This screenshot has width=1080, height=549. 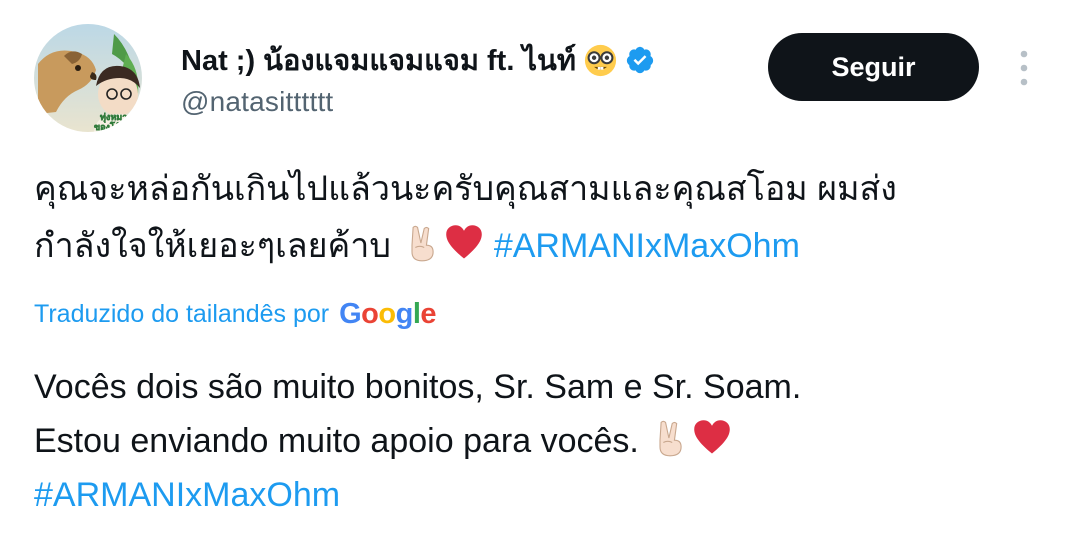 I want to click on user-handle: @natasitttttt, so click(x=461, y=102).